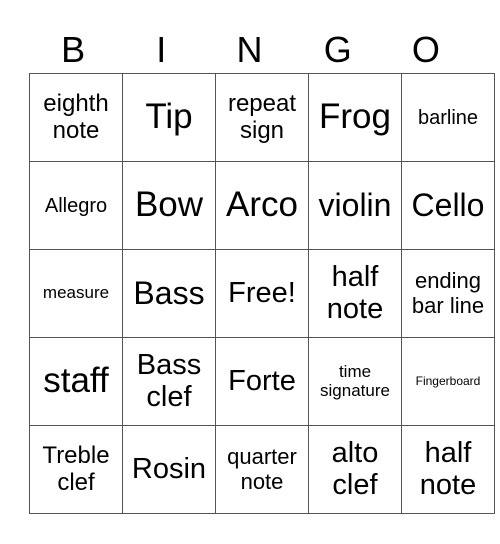 The height and width of the screenshot is (544, 500). I want to click on free-space-cell: Free!, so click(262, 293).